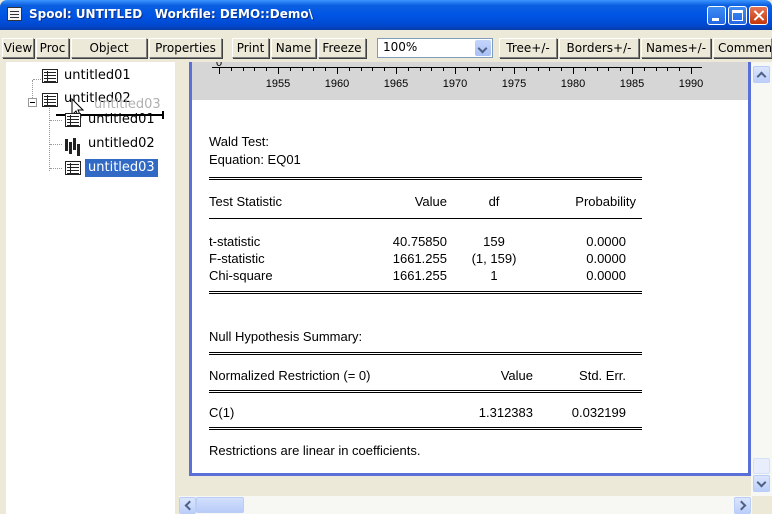 This screenshot has width=772, height=514. What do you see at coordinates (121, 144) in the screenshot?
I see `tree-item-untitled02-child: untitled02` at bounding box center [121, 144].